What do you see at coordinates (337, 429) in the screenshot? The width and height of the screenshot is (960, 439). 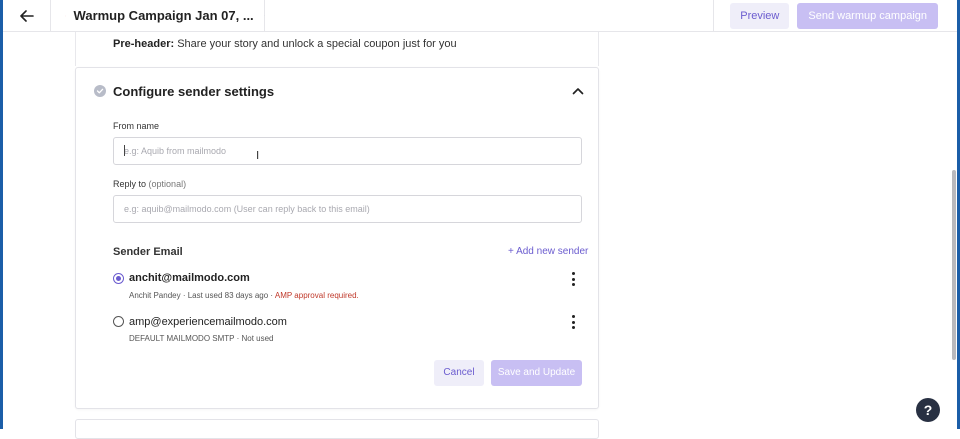 I see `next-section-card` at bounding box center [337, 429].